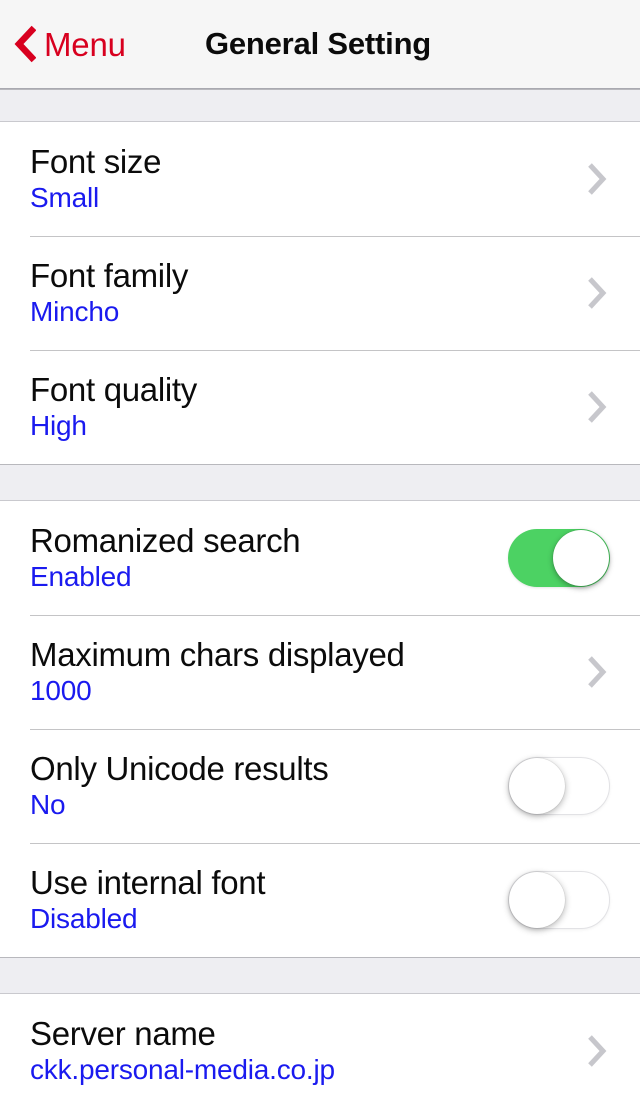 This screenshot has height=1096, width=640. Describe the element at coordinates (65, 198) in the screenshot. I see `row-value: Small` at that location.